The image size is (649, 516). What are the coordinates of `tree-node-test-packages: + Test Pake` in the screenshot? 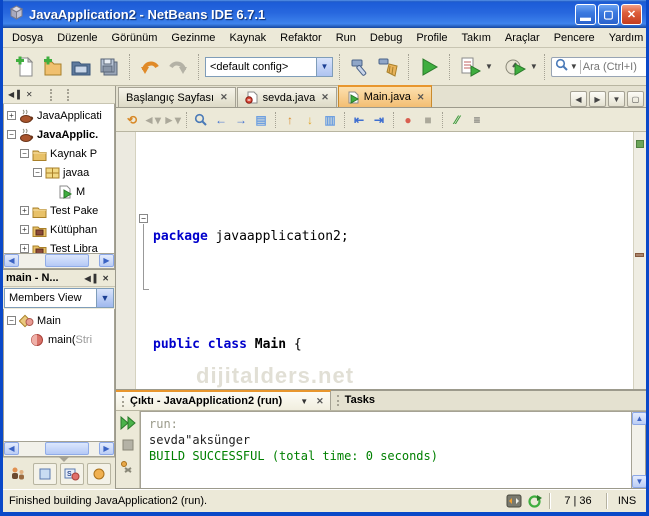 It's located at (59, 210).